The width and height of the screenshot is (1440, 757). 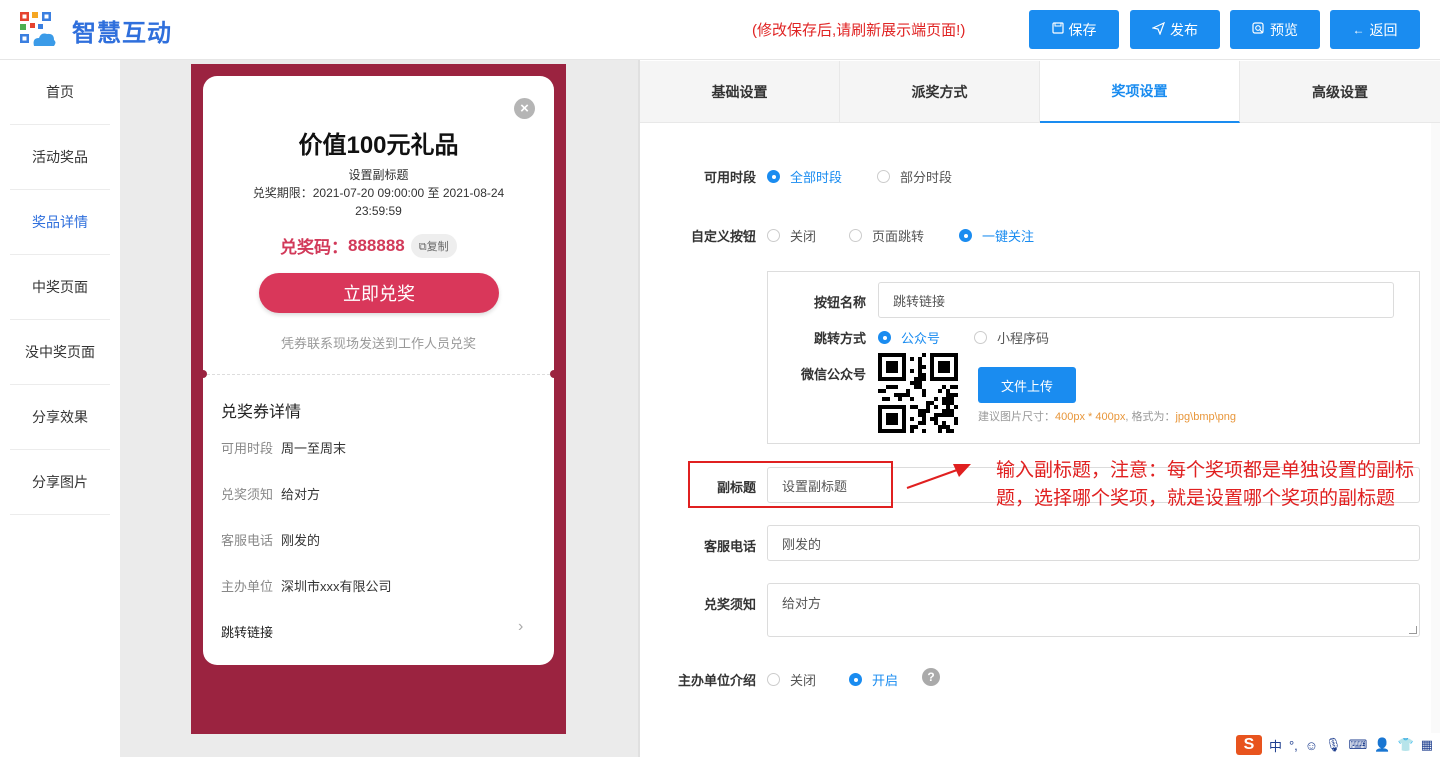 I want to click on radio-all-time: 全部时段, so click(x=804, y=176).